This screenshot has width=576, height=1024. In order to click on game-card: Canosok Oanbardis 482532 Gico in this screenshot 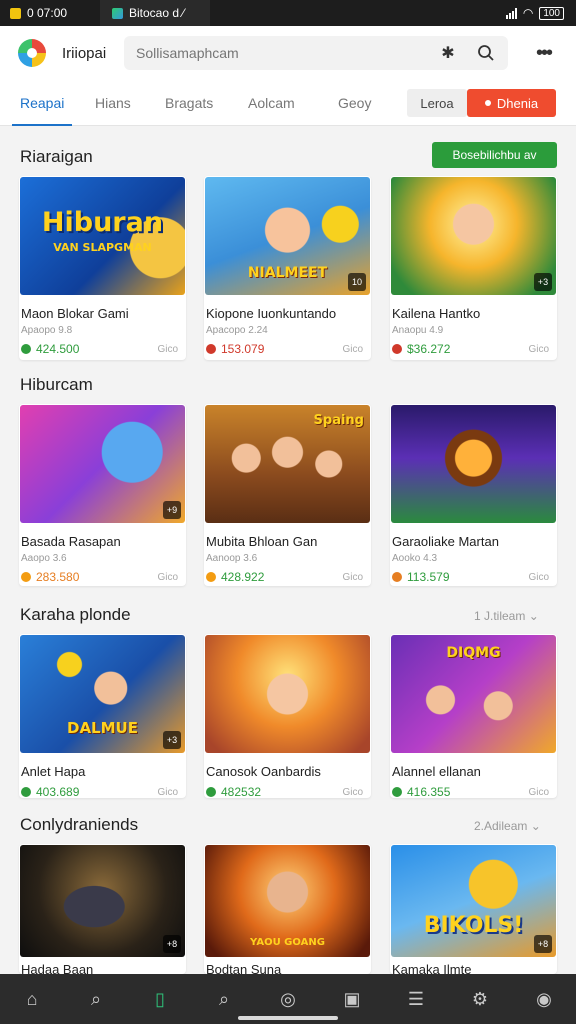, I will do `click(287, 716)`.